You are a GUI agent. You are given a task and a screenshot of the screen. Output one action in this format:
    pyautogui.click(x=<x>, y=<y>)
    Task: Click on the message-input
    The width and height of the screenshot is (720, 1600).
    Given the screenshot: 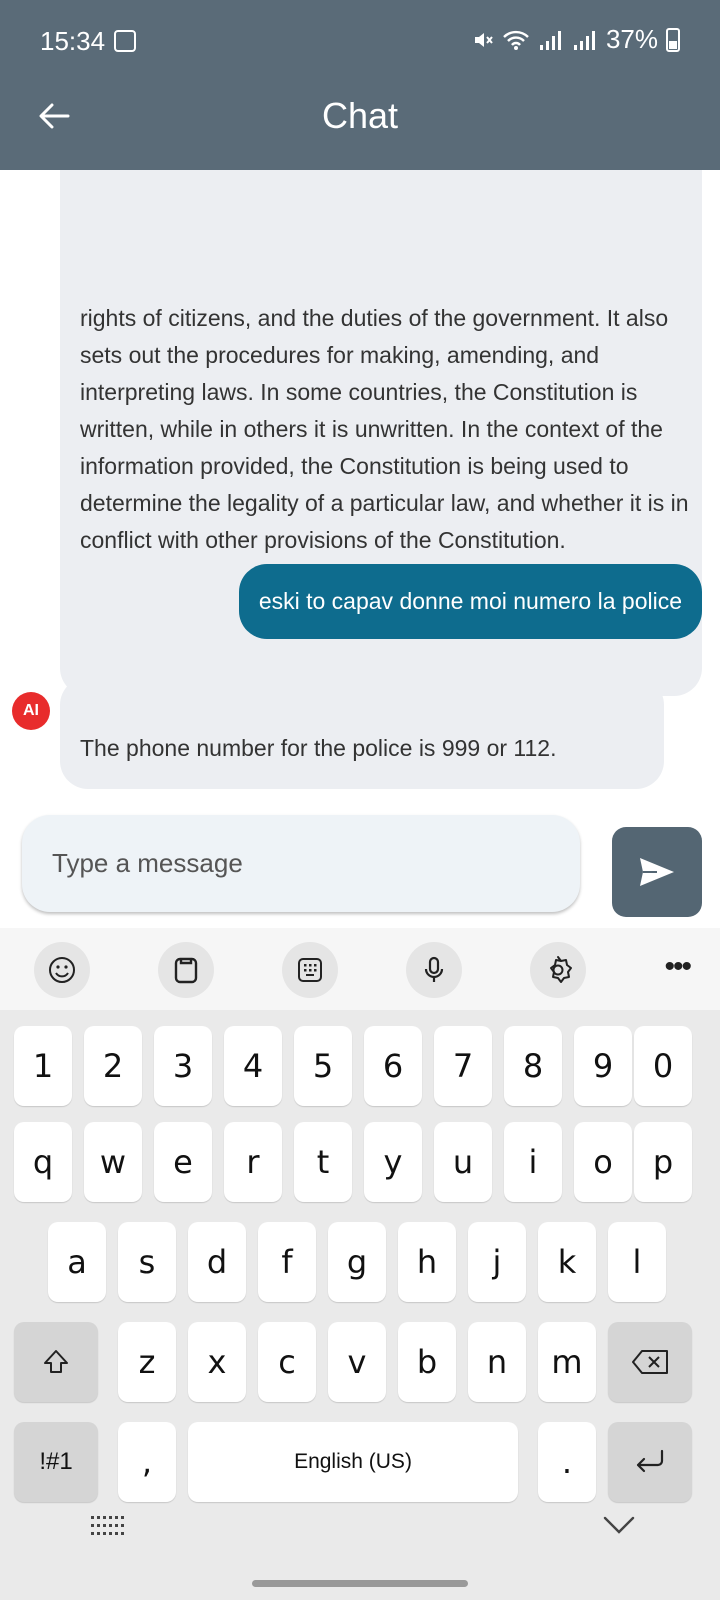 What is the action you would take?
    pyautogui.click(x=301, y=863)
    